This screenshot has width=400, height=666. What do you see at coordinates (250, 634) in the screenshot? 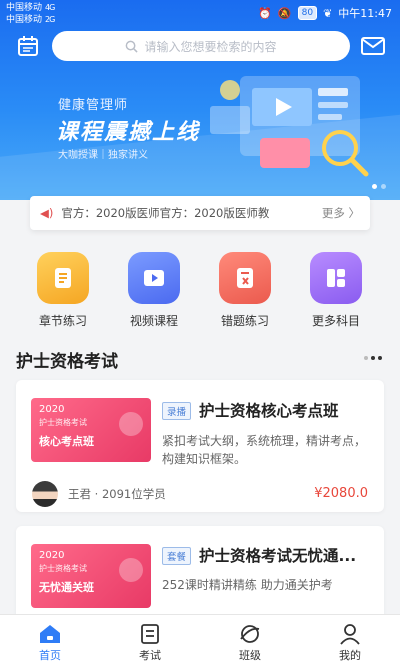
I see `class-icon` at bounding box center [250, 634].